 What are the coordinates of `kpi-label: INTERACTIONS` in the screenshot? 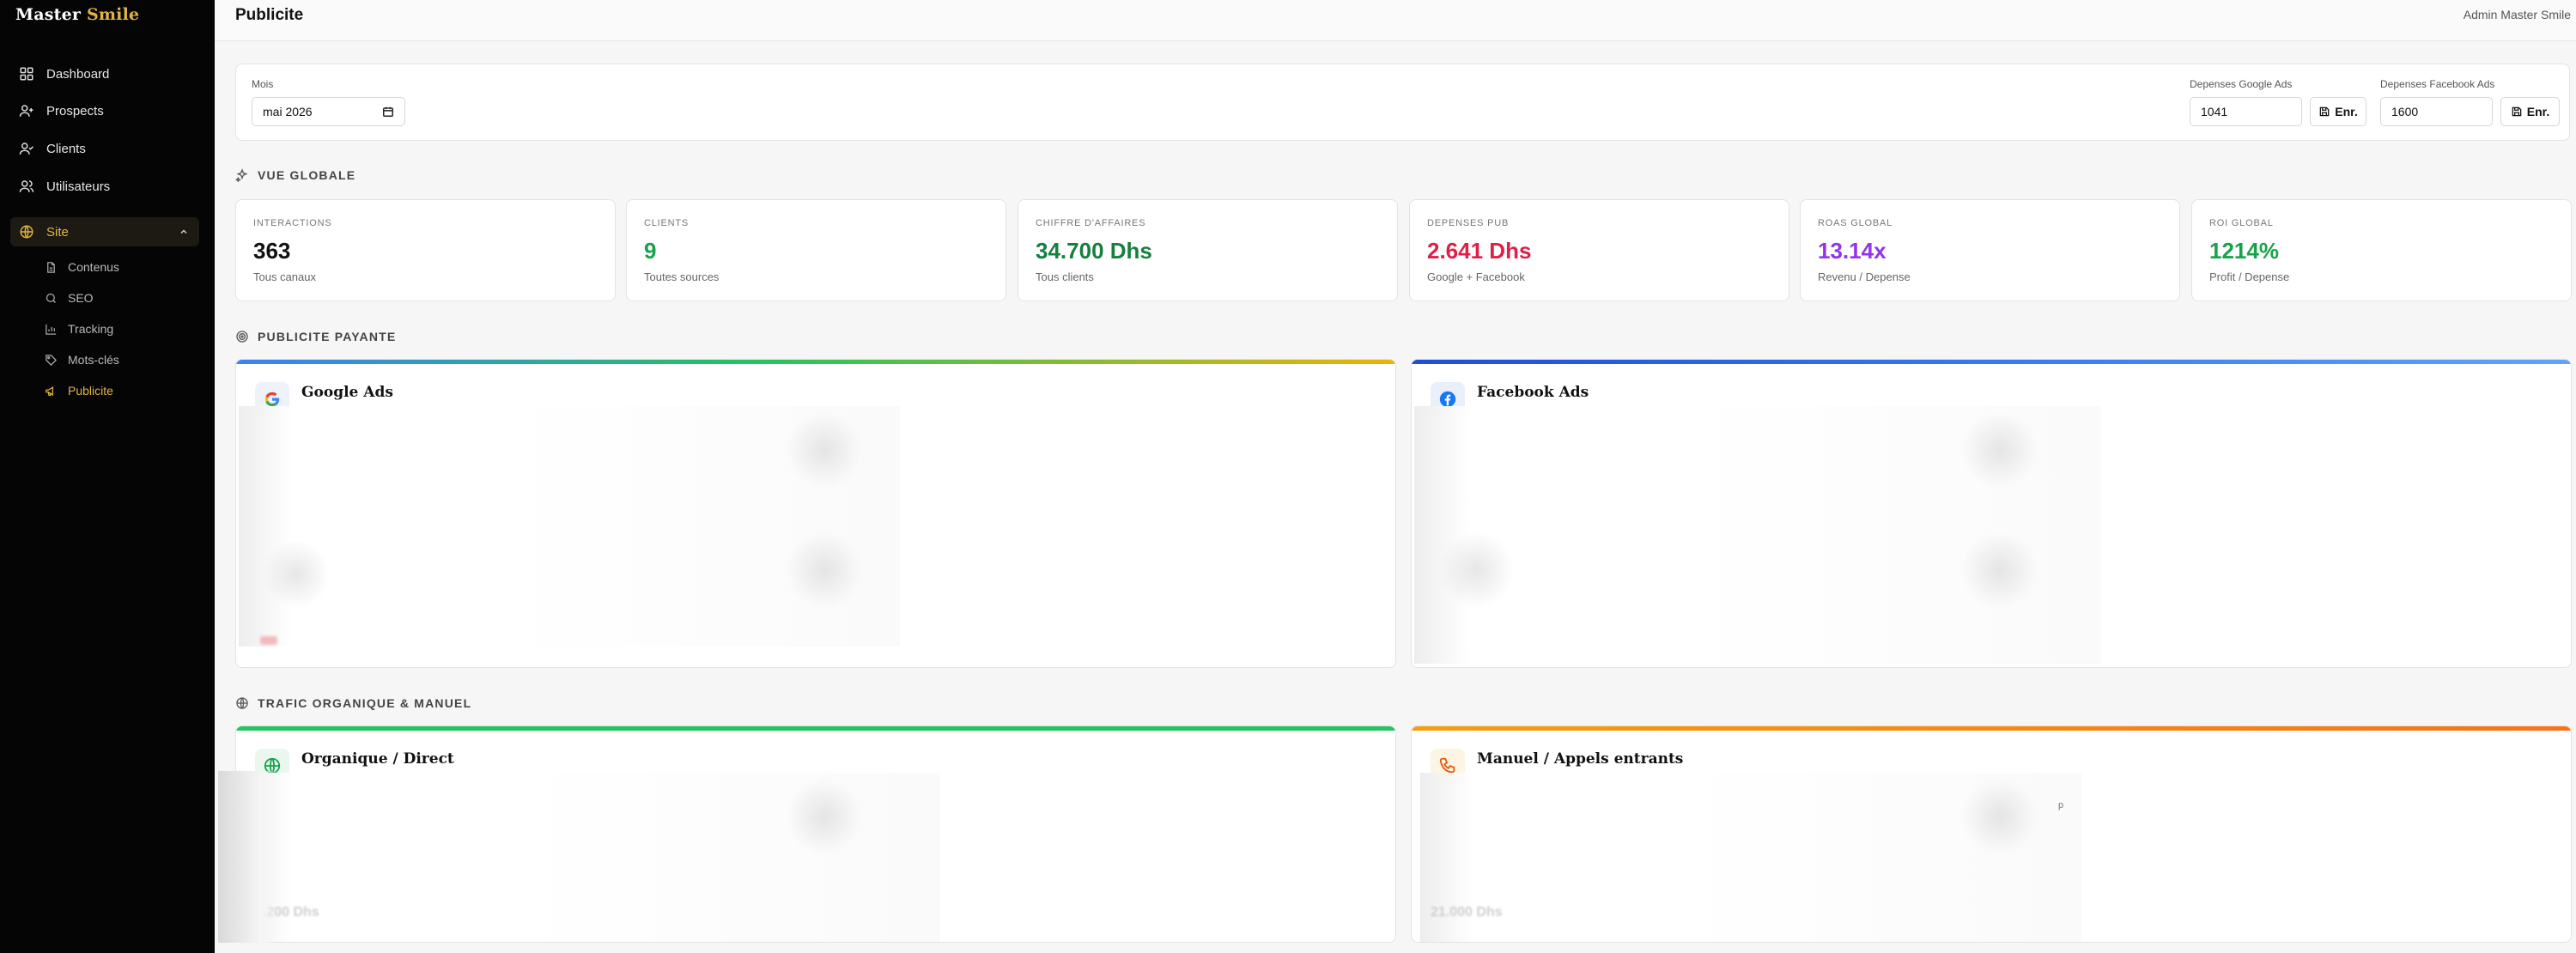 It's located at (292, 223).